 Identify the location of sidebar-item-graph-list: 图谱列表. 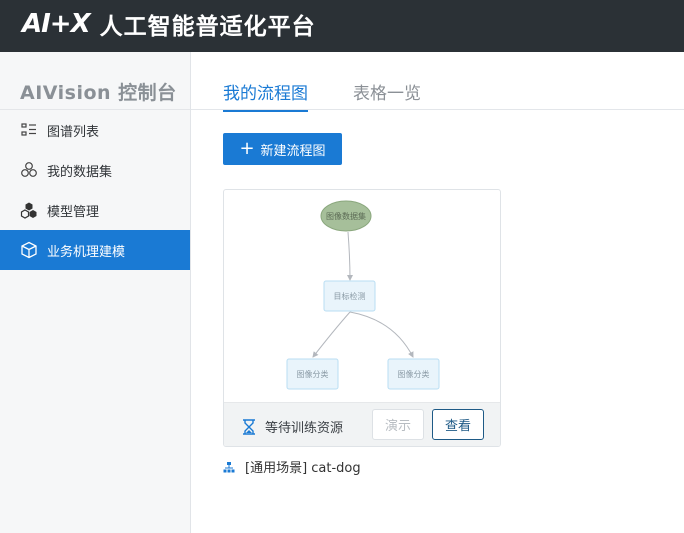
(95, 130).